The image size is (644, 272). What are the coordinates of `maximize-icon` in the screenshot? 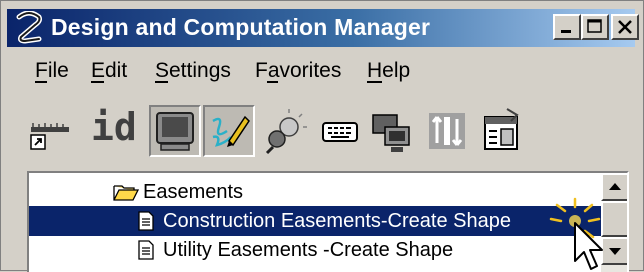 It's located at (594, 26).